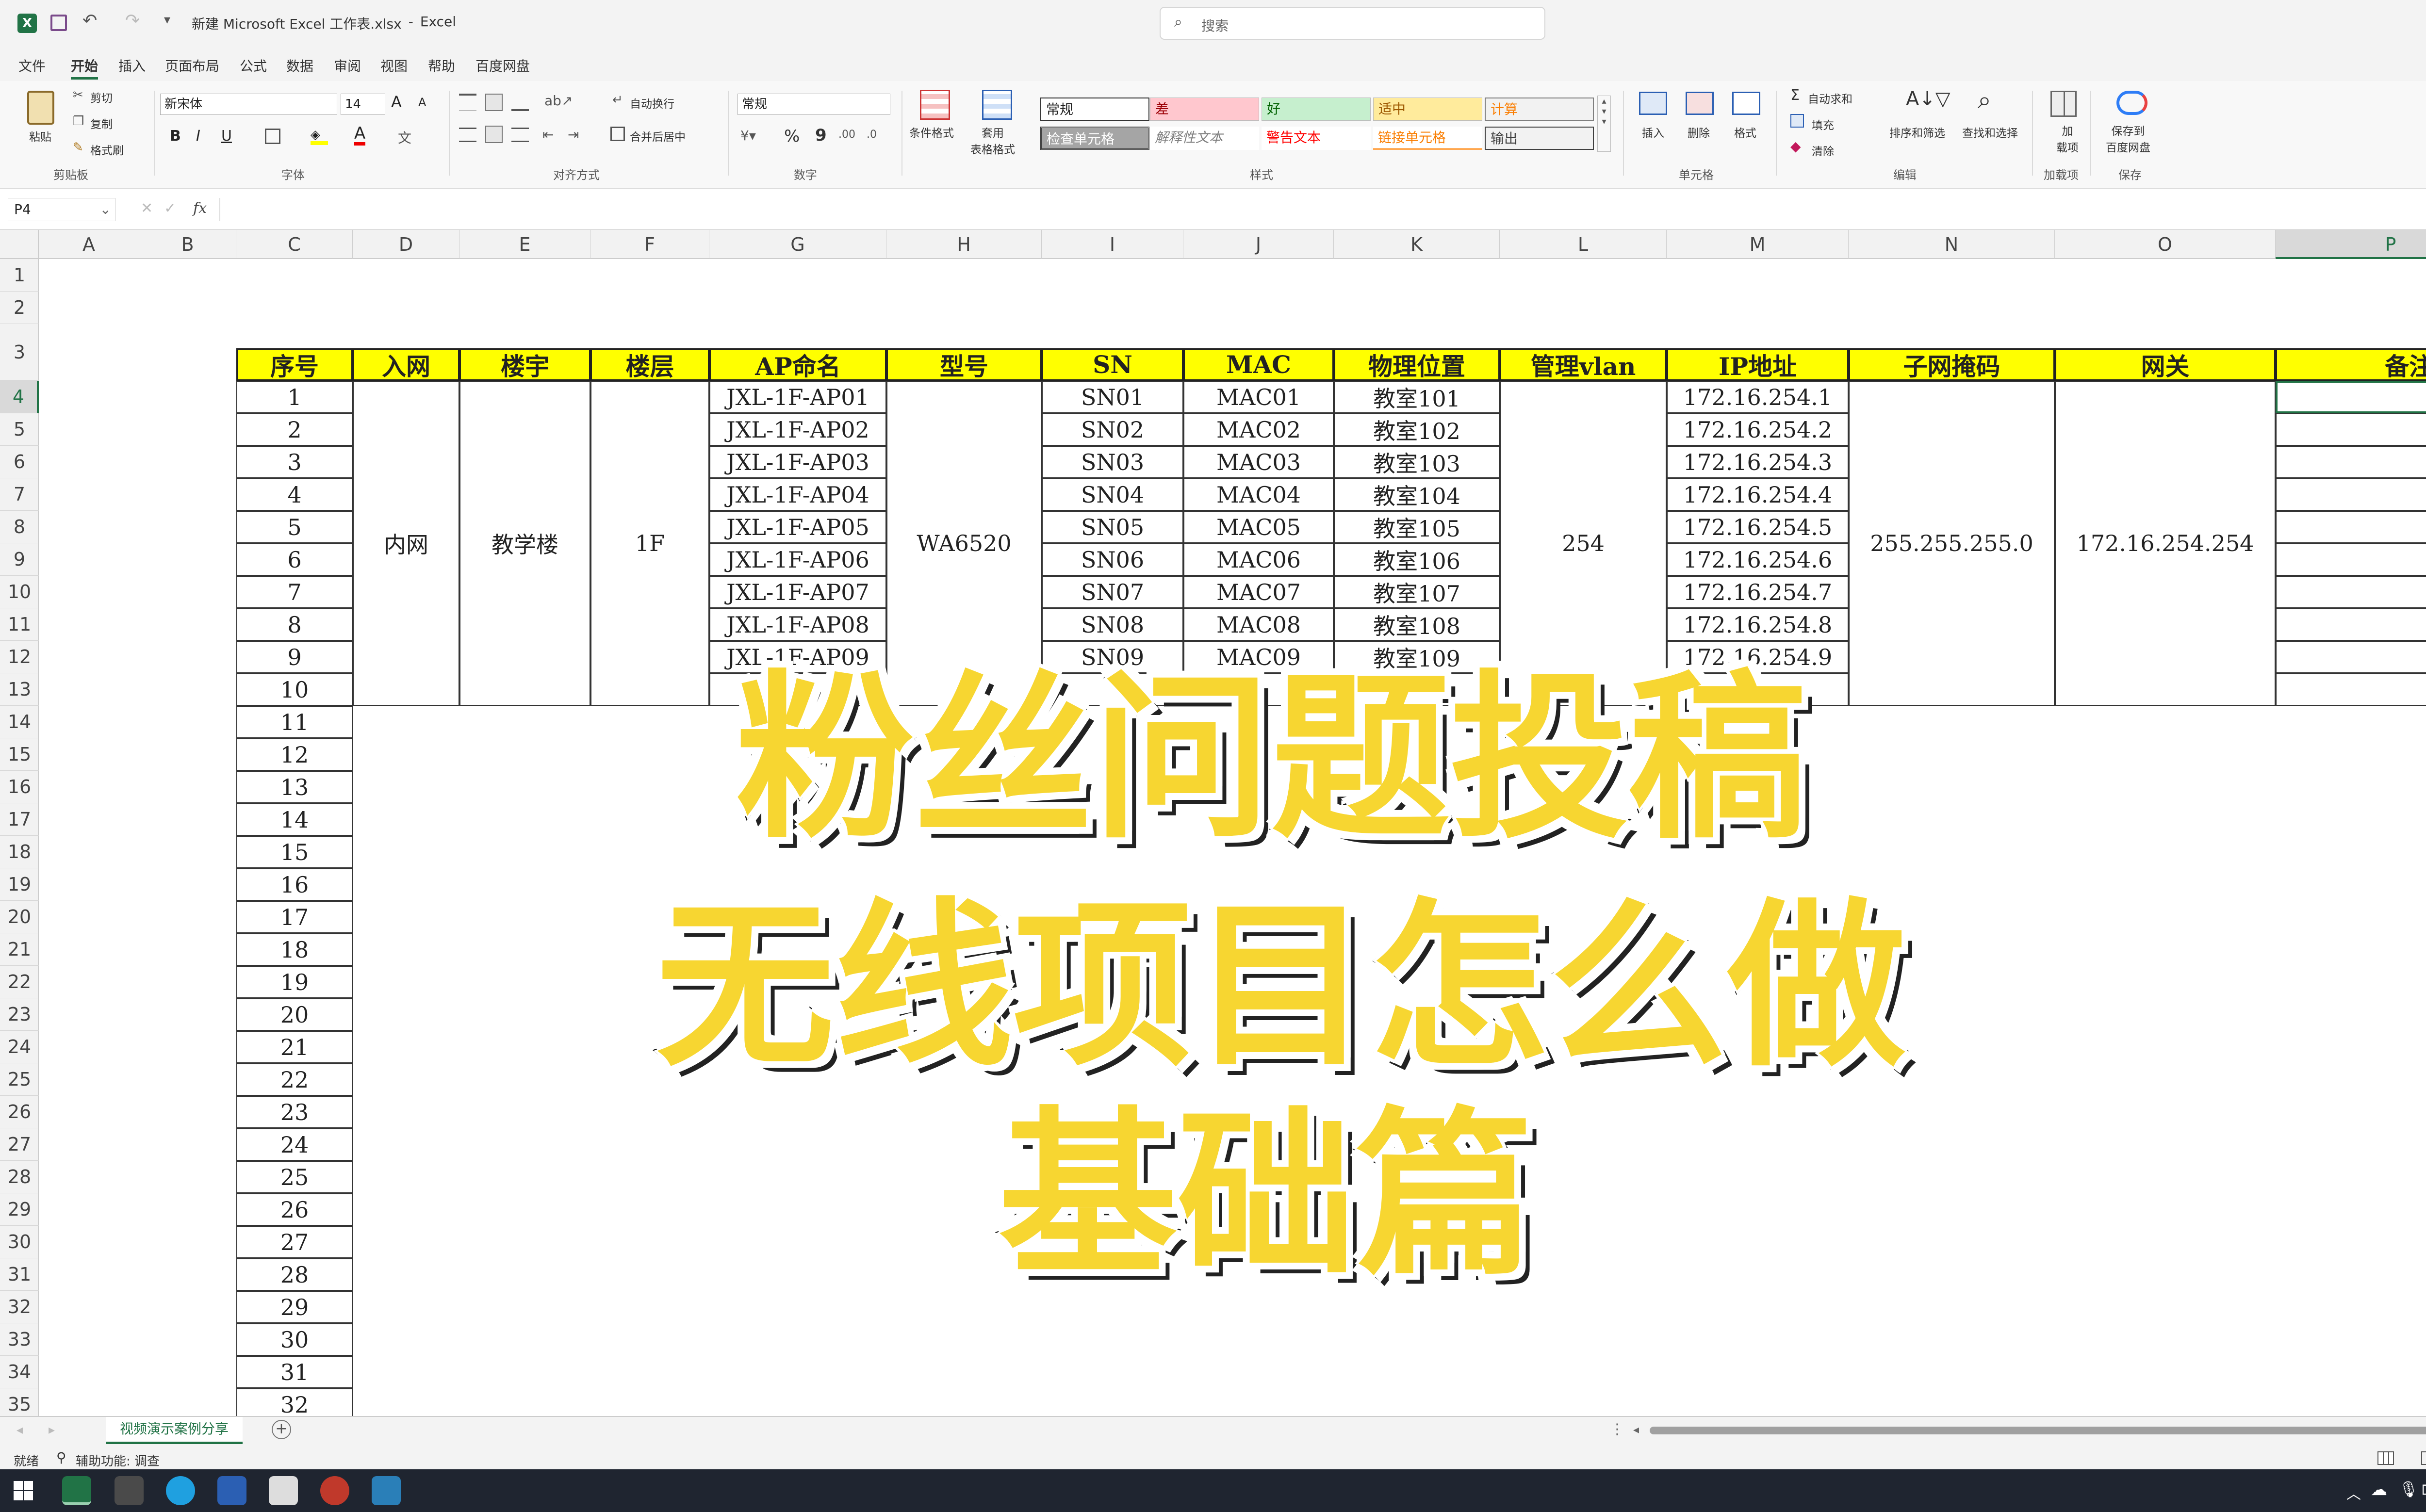 The width and height of the screenshot is (2426, 1512). What do you see at coordinates (19, 462) in the screenshot?
I see `row-header: 6` at bounding box center [19, 462].